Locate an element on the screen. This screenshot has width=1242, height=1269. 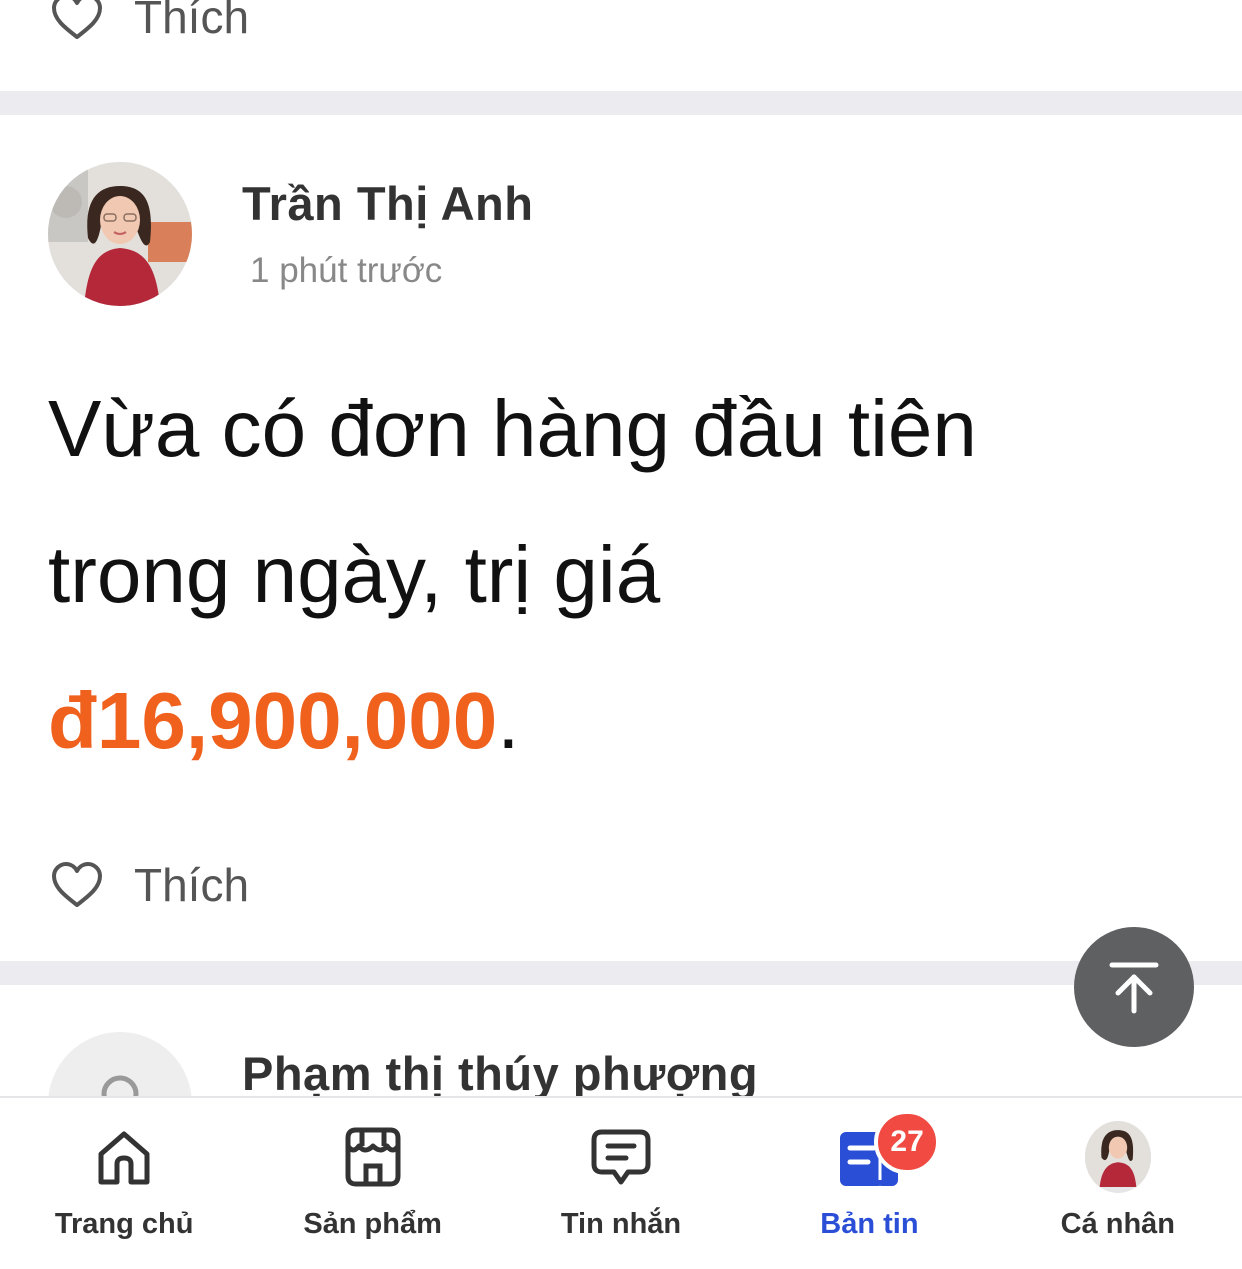
arrow-up-to-top-icon is located at coordinates (1134, 988).